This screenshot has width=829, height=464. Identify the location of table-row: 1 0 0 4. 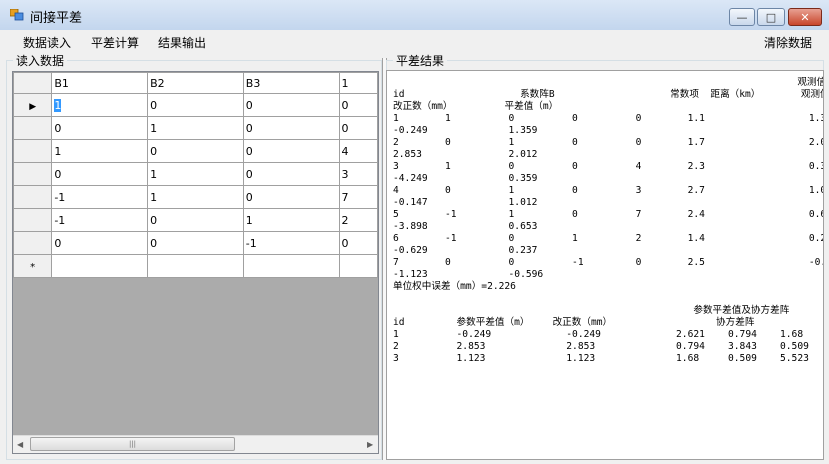
(195, 151).